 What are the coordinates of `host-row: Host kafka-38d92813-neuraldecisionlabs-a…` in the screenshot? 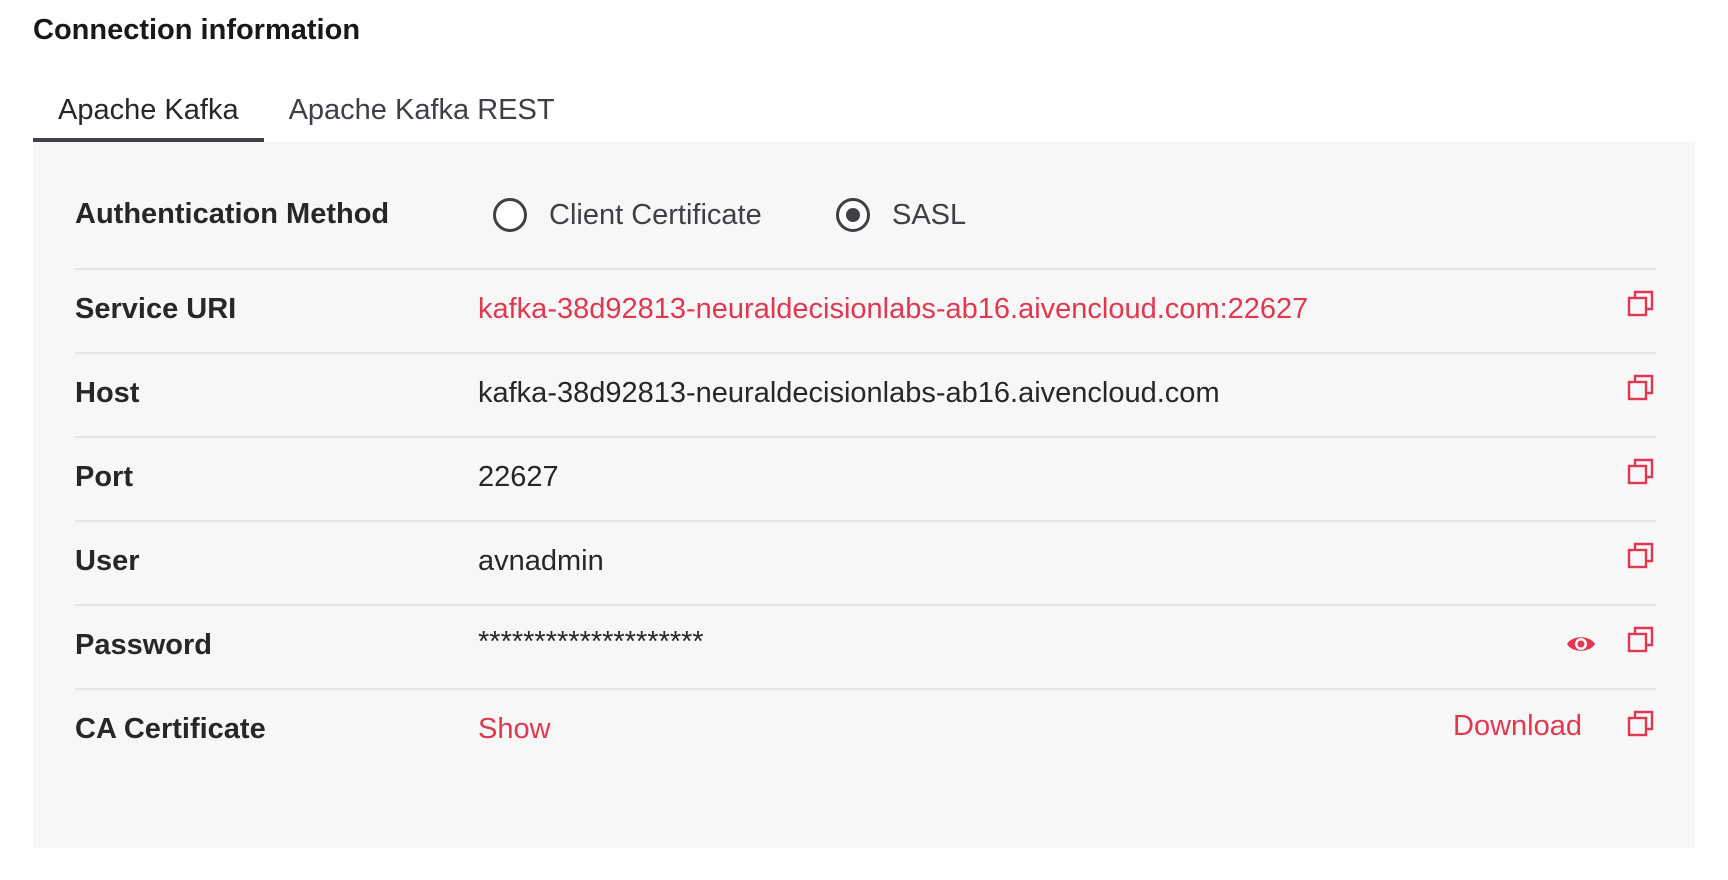 It's located at (865, 395).